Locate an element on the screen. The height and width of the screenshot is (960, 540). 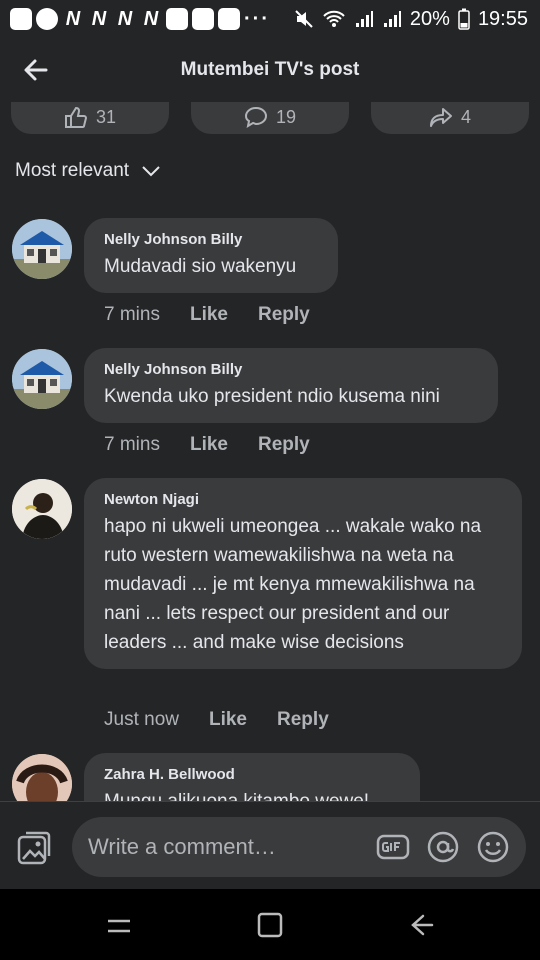
comment-actions: Just now Like Reply is located at coordinates (216, 720).